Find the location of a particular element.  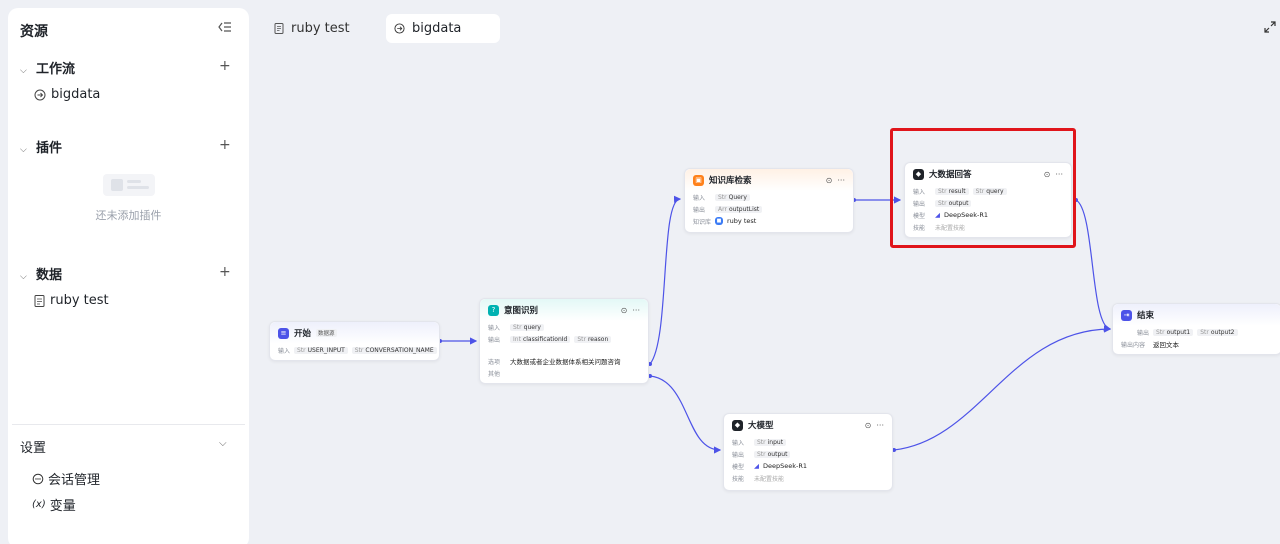

node-end: ⇥ 结束 输出 Str output1 Str output2 输出内容 返回文本 is located at coordinates (1196, 329).